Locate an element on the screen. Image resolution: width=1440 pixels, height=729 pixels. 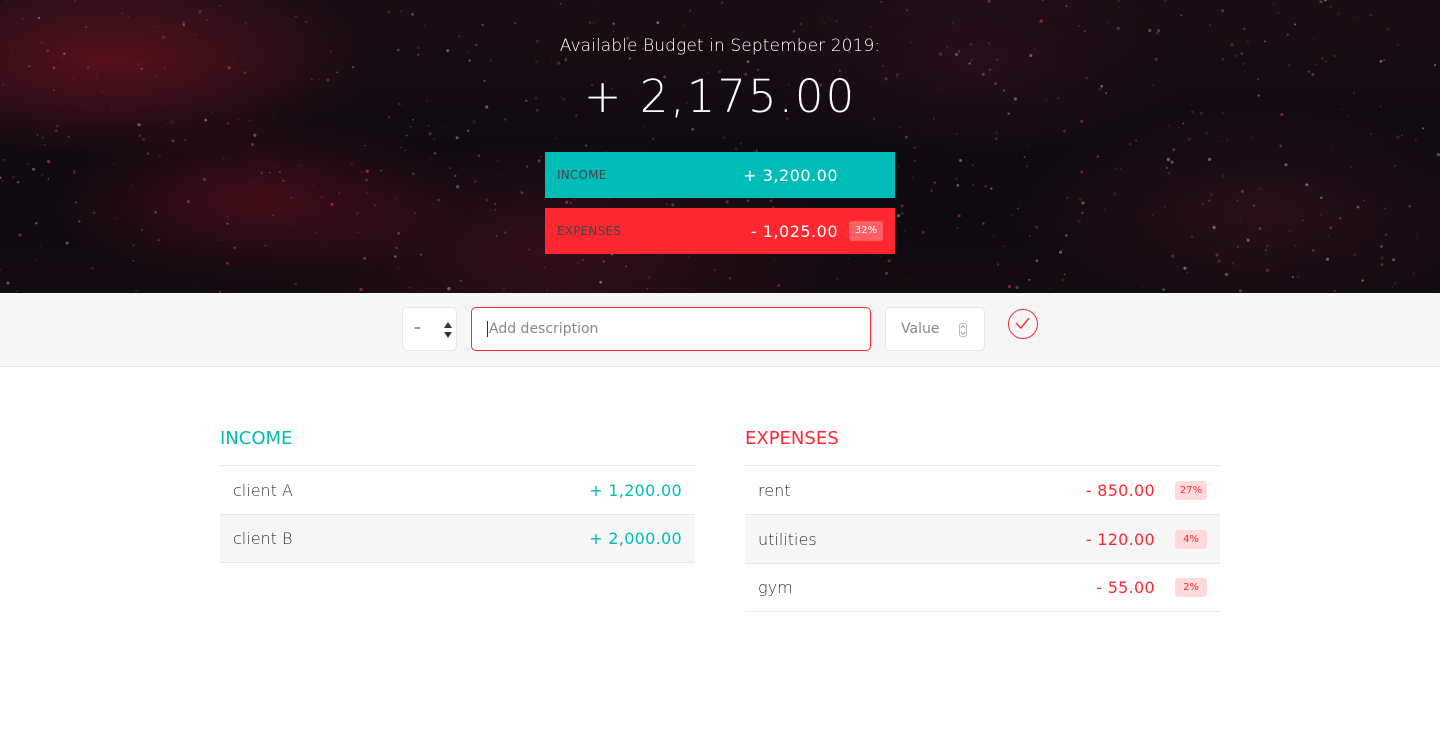
expense-item: gym - 55.00 2% is located at coordinates (982, 587).